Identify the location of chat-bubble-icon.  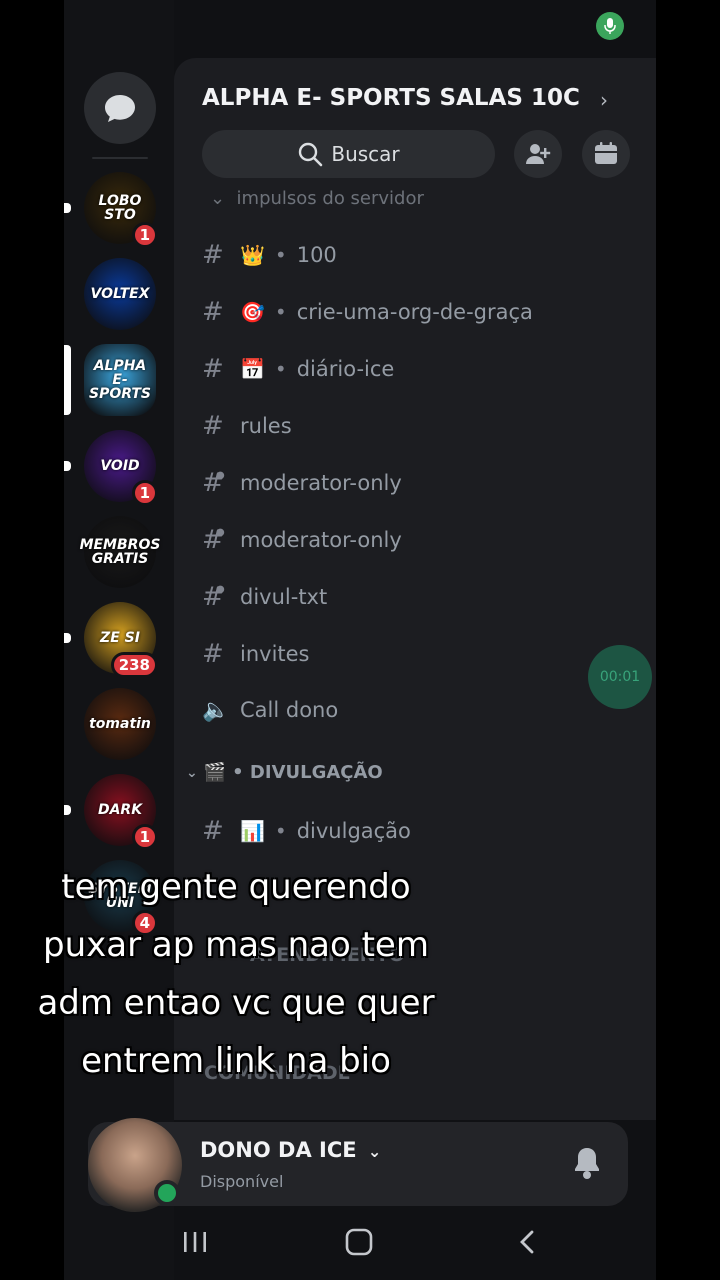
(120, 108).